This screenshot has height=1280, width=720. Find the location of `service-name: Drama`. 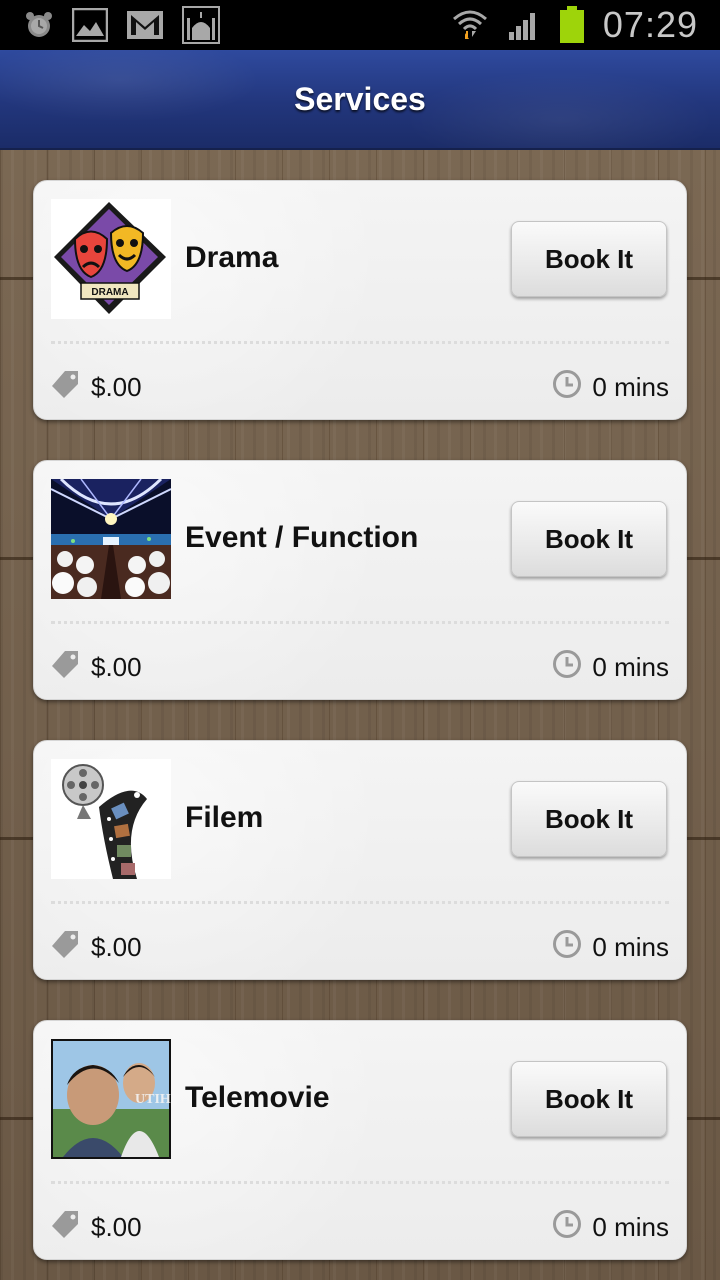

service-name: Drama is located at coordinates (232, 257).